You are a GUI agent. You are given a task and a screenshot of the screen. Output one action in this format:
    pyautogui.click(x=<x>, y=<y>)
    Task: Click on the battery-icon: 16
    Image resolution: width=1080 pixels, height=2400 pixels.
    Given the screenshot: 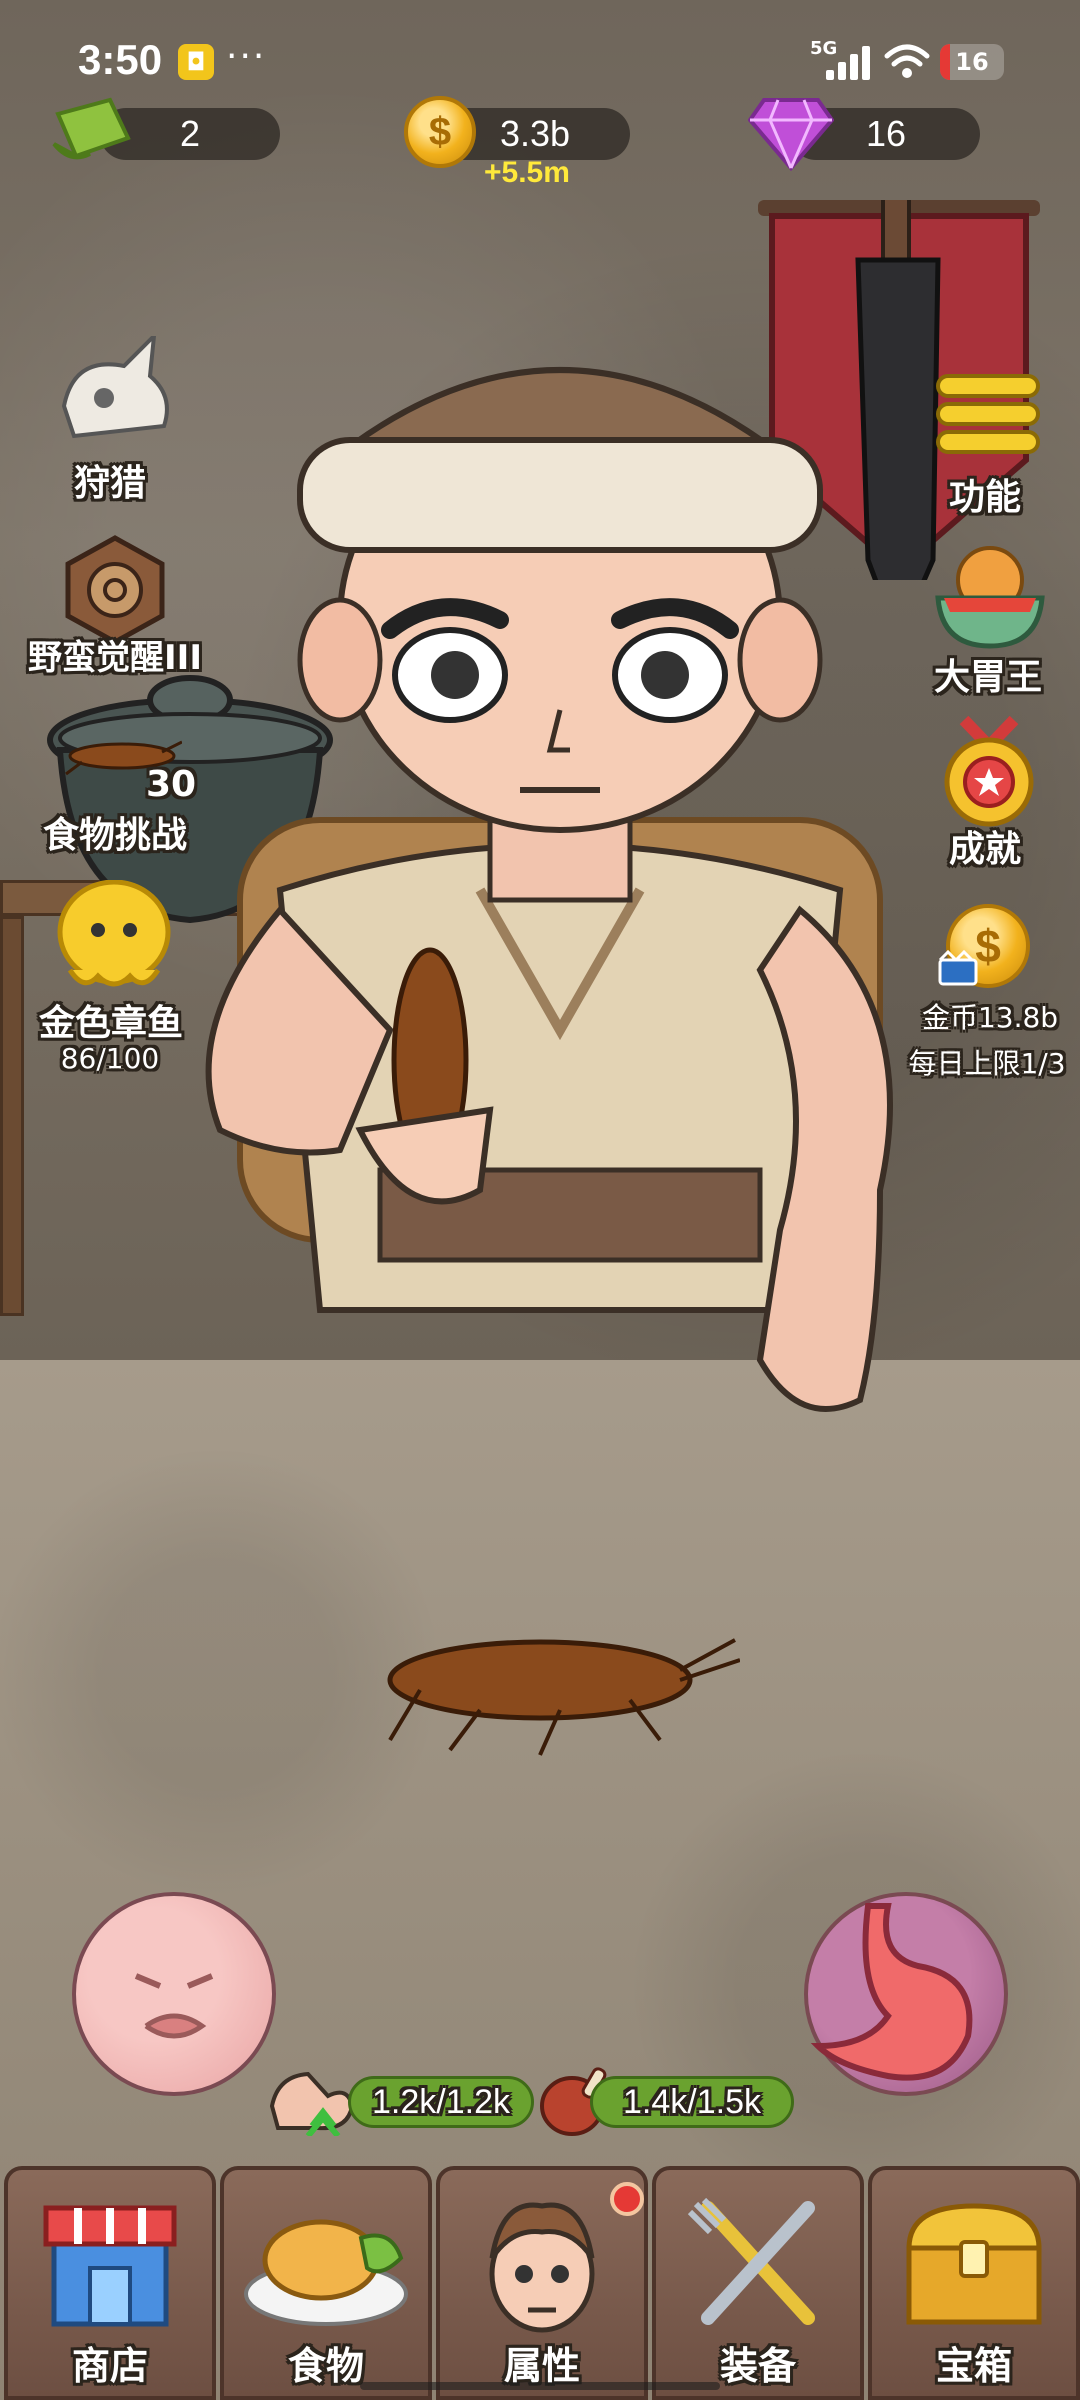 What is the action you would take?
    pyautogui.click(x=972, y=62)
    